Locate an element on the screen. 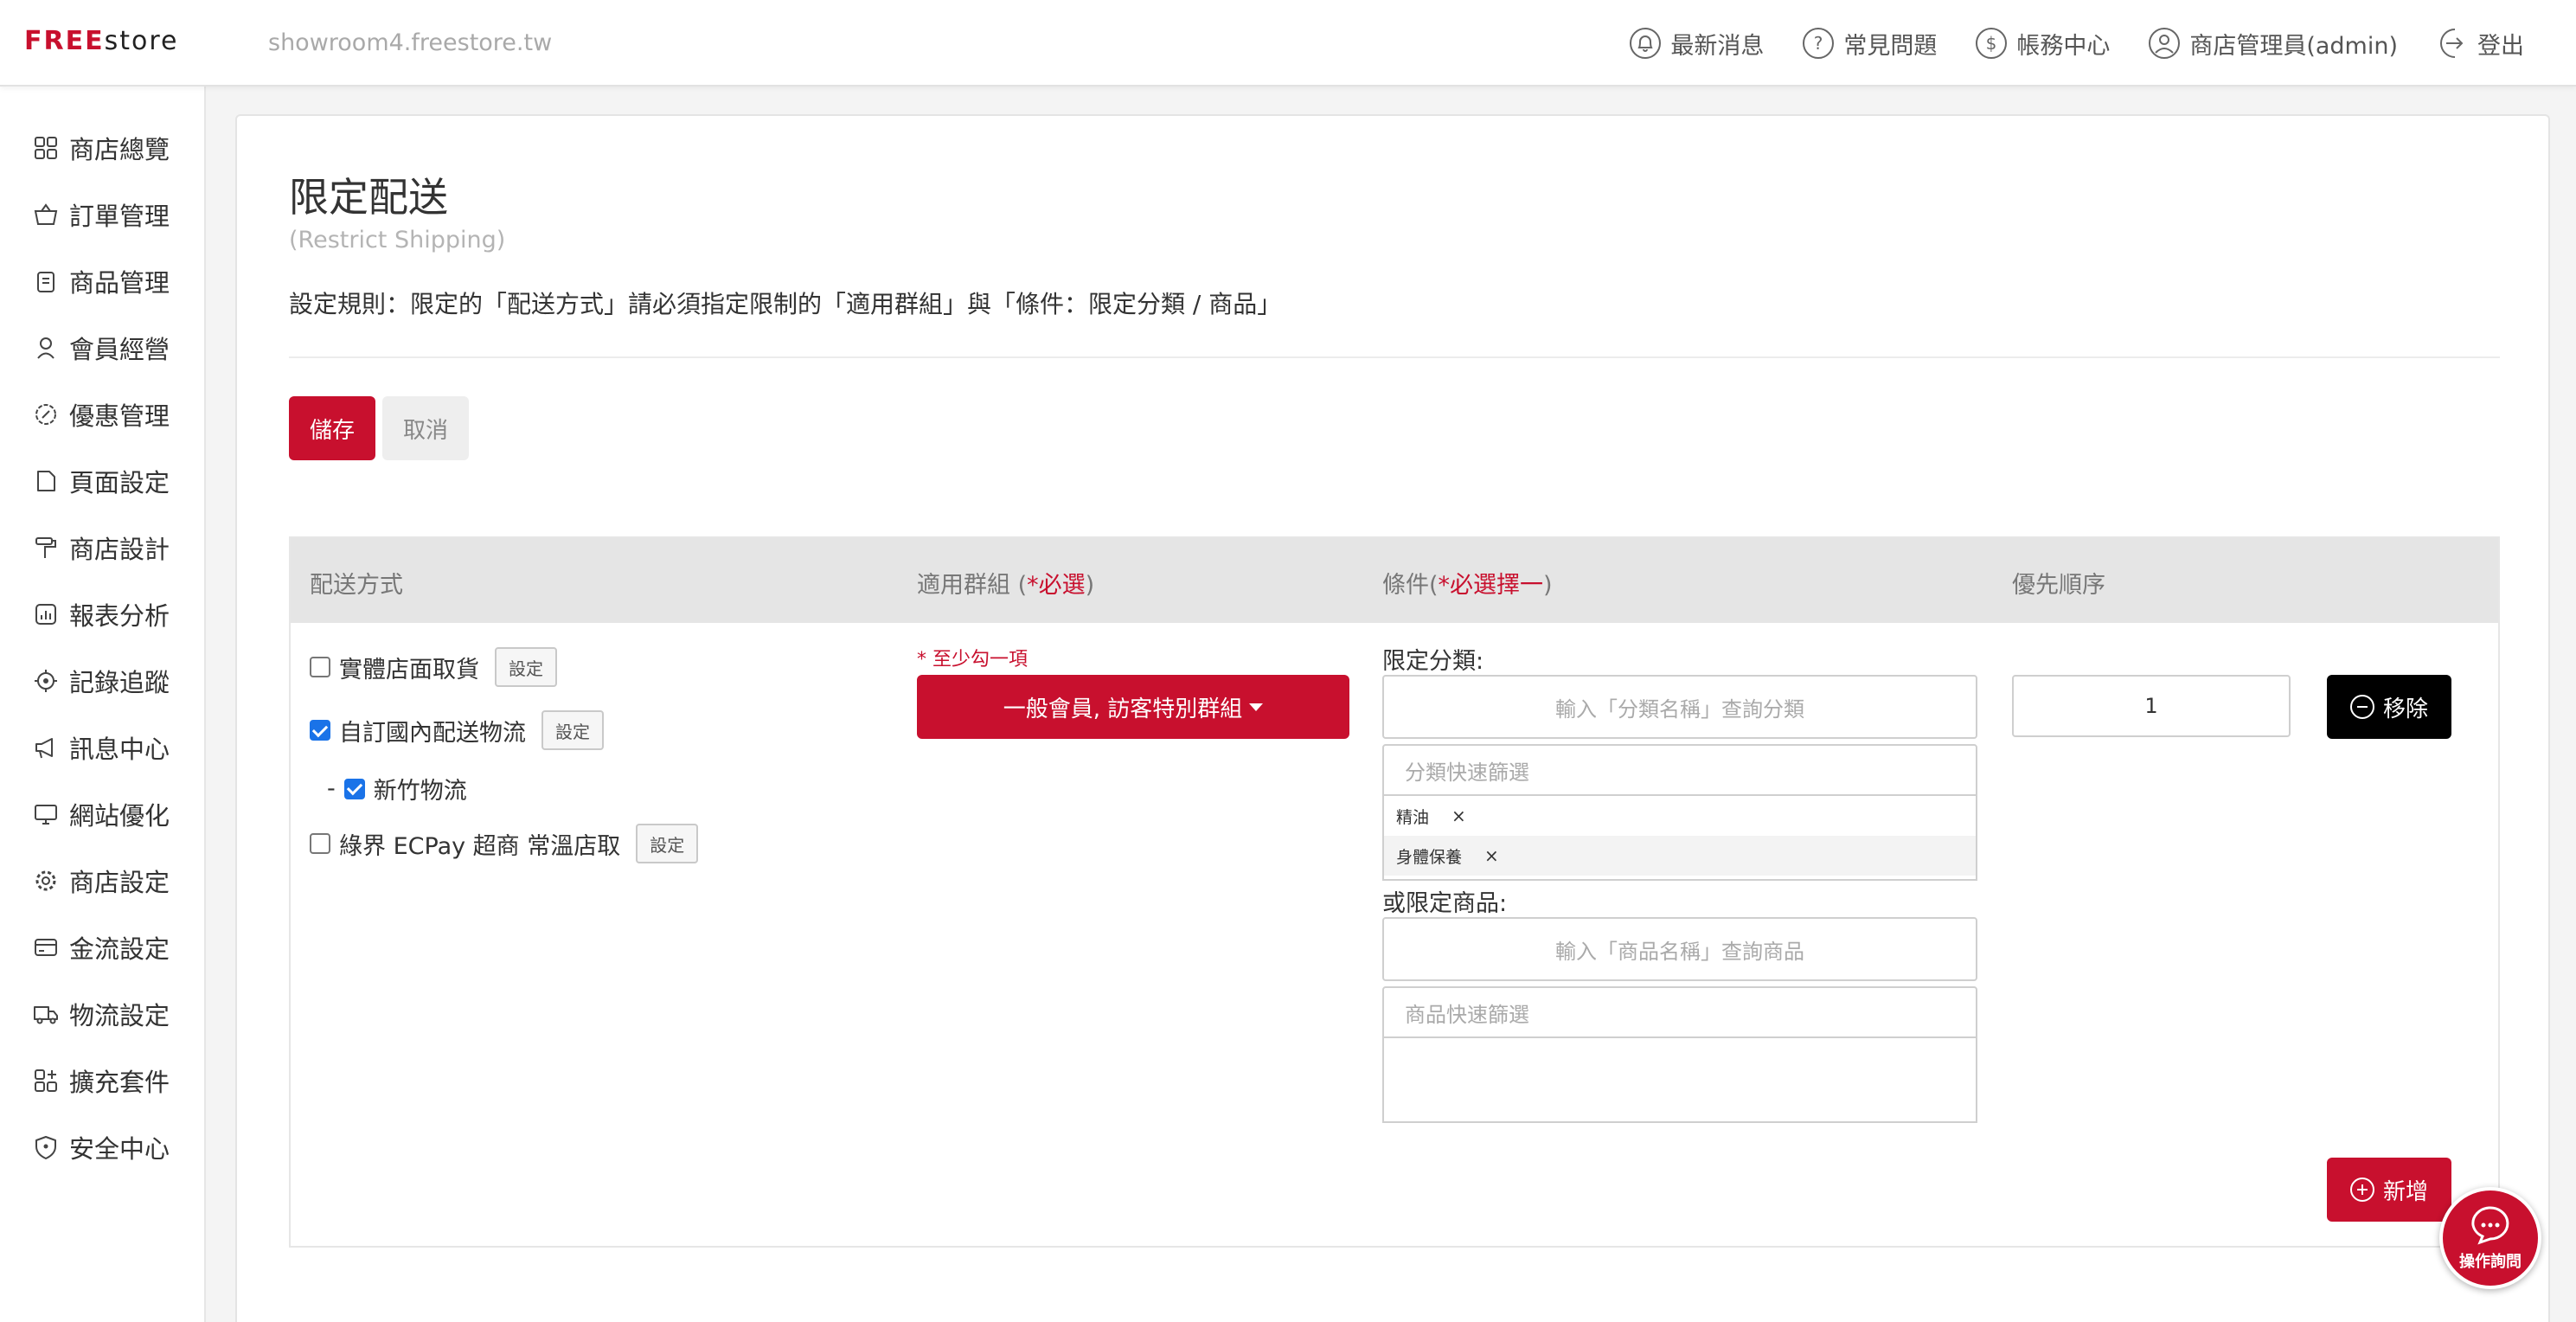 This screenshot has height=1322, width=2576. bell-icon is located at coordinates (1646, 43).